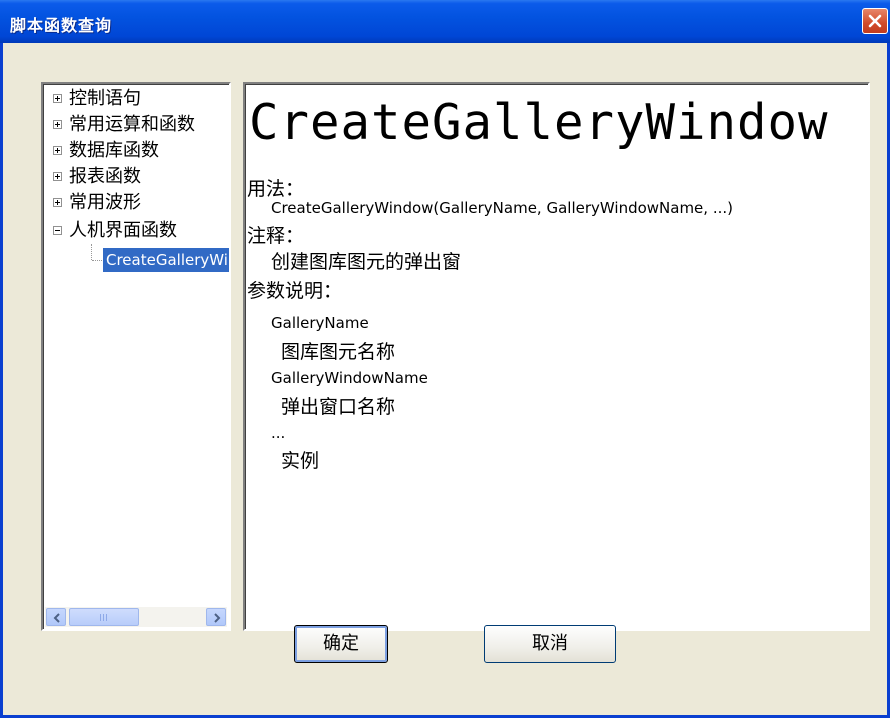 This screenshot has width=890, height=718. What do you see at coordinates (61, 25) in the screenshot?
I see `window-title: 脚本函数查询` at bounding box center [61, 25].